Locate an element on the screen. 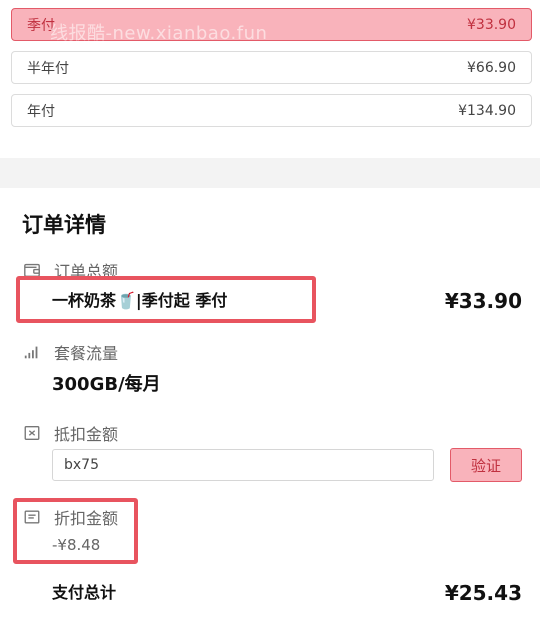 The image size is (540, 638). traffic-label-row: 套餐流量 is located at coordinates (70, 352).